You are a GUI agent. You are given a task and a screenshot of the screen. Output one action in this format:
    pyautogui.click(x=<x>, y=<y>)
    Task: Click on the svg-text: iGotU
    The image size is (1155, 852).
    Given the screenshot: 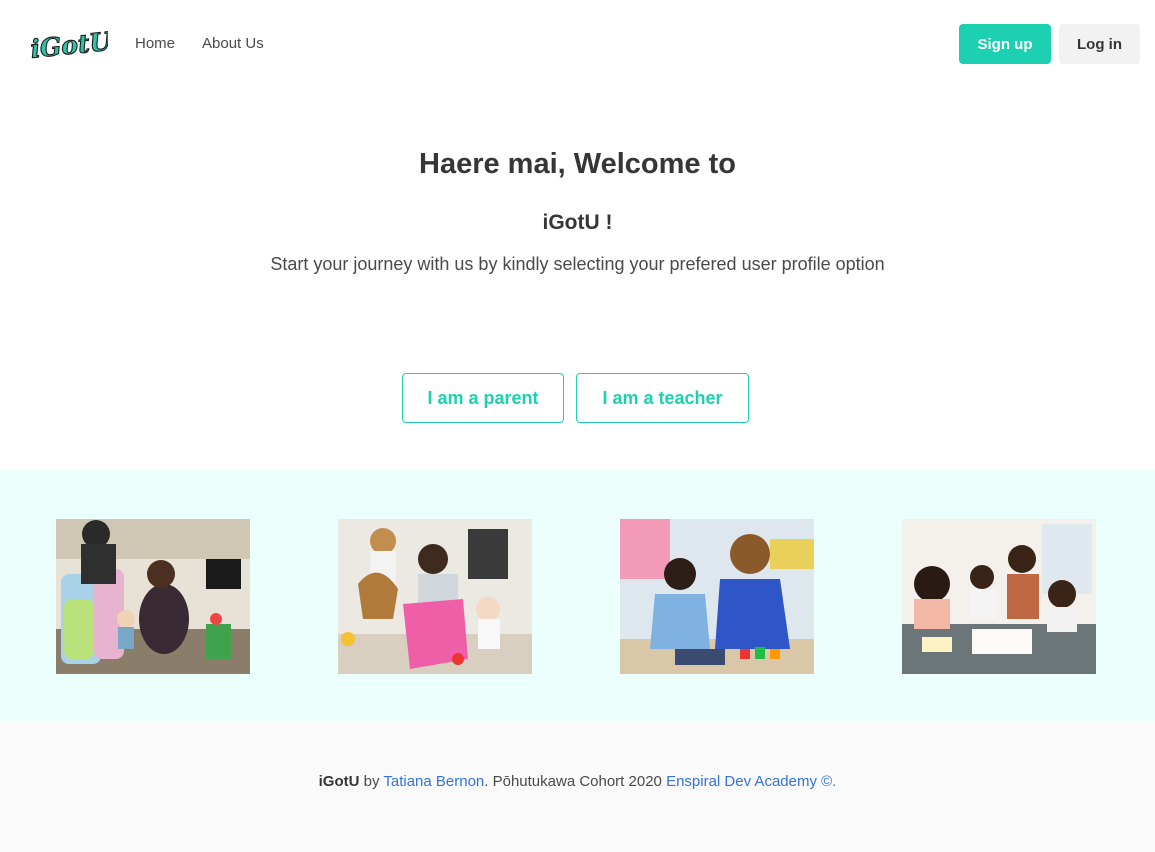 What is the action you would take?
    pyautogui.click(x=68, y=44)
    